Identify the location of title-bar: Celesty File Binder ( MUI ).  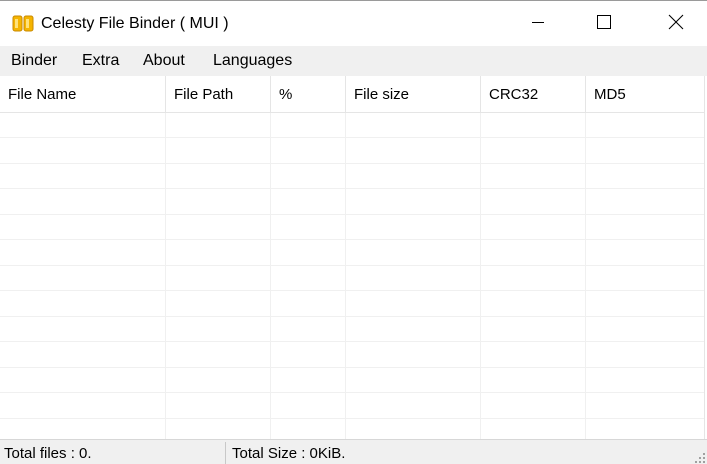
(353, 23).